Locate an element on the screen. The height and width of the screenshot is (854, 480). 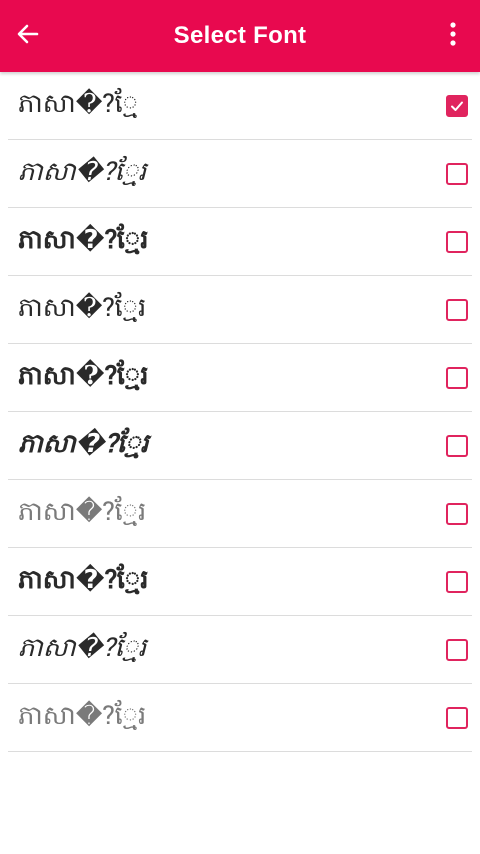
back-button is located at coordinates (28, 36).